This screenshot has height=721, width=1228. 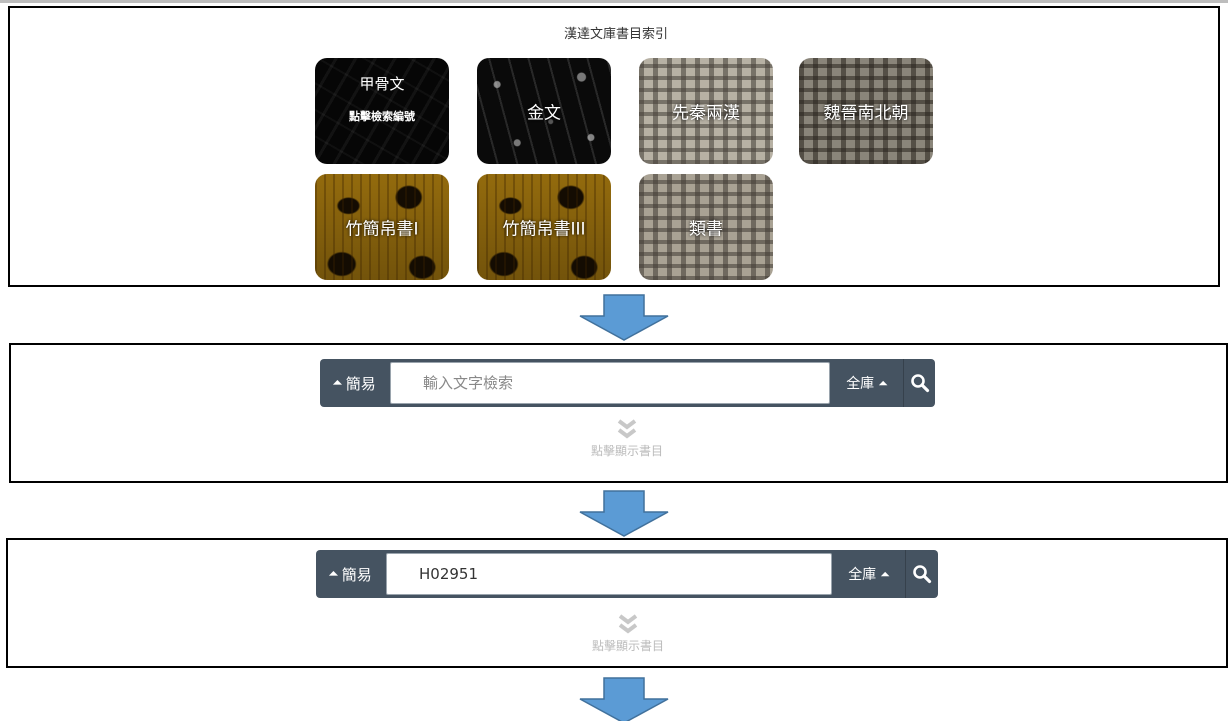 I want to click on tile-pre-qin-han: 先秦兩漢, so click(x=706, y=111).